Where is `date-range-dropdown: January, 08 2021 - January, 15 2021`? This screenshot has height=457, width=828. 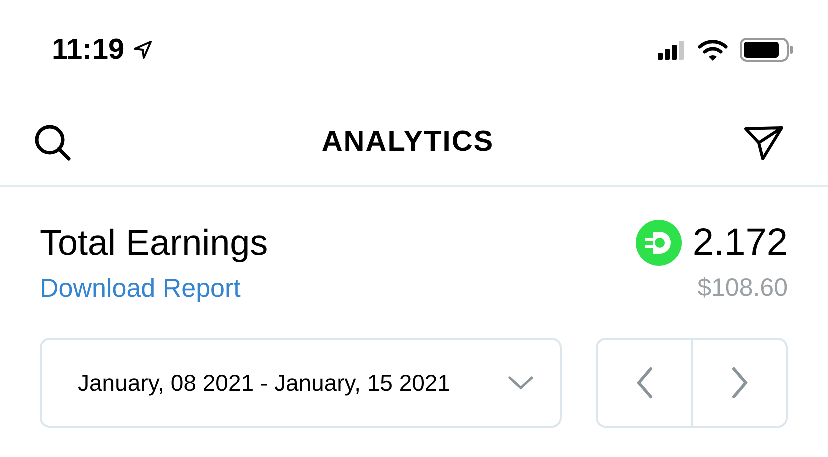 date-range-dropdown: January, 08 2021 - January, 15 2021 is located at coordinates (301, 383).